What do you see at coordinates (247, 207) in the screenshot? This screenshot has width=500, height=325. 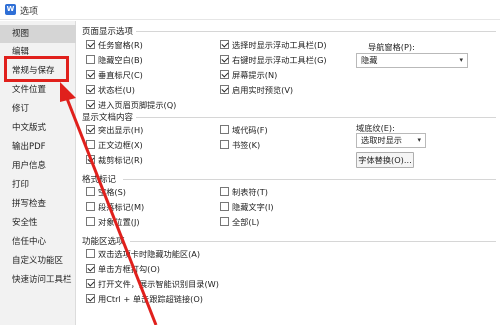 I see `checkbox-hidden-text: 隐藏文字(I)` at bounding box center [247, 207].